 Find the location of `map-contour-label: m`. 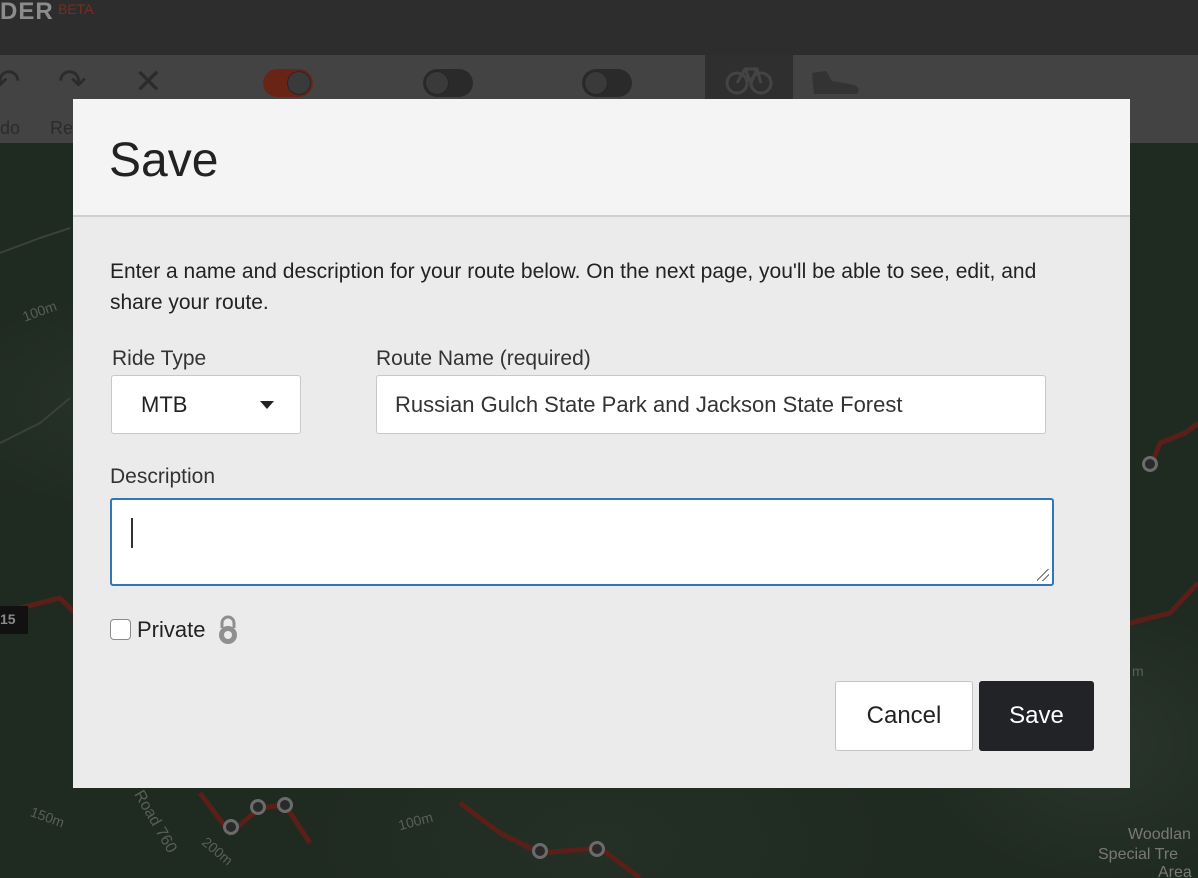

map-contour-label: m is located at coordinates (1138, 671).